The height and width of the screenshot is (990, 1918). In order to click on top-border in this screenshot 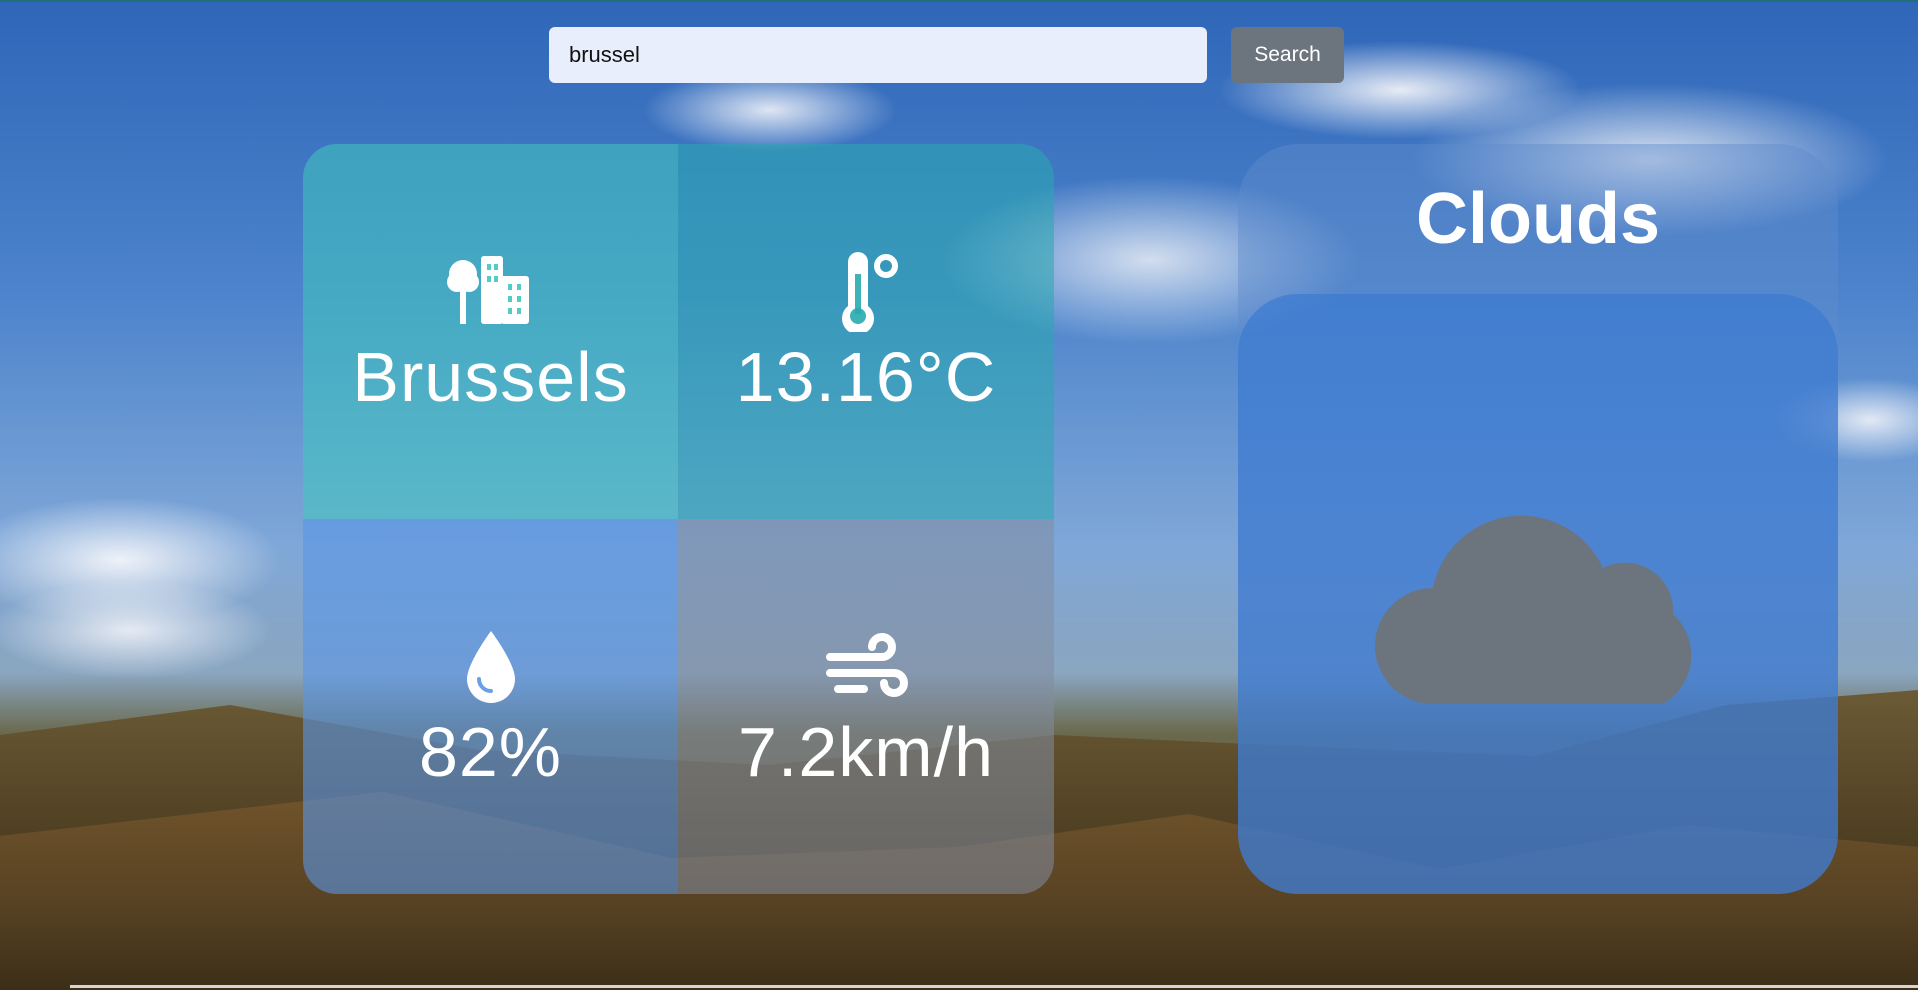, I will do `click(959, 1)`.